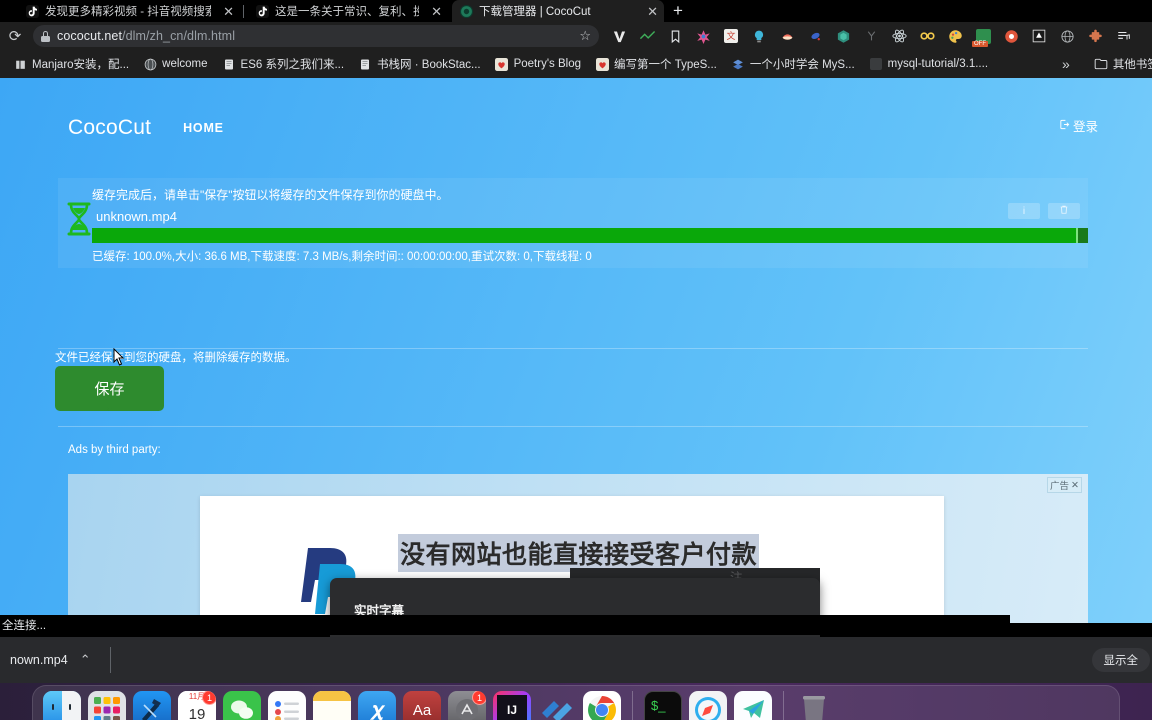 This screenshot has width=1152, height=720. What do you see at coordinates (114, 450) in the screenshot?
I see `ads-section-label: Ads by third party:` at bounding box center [114, 450].